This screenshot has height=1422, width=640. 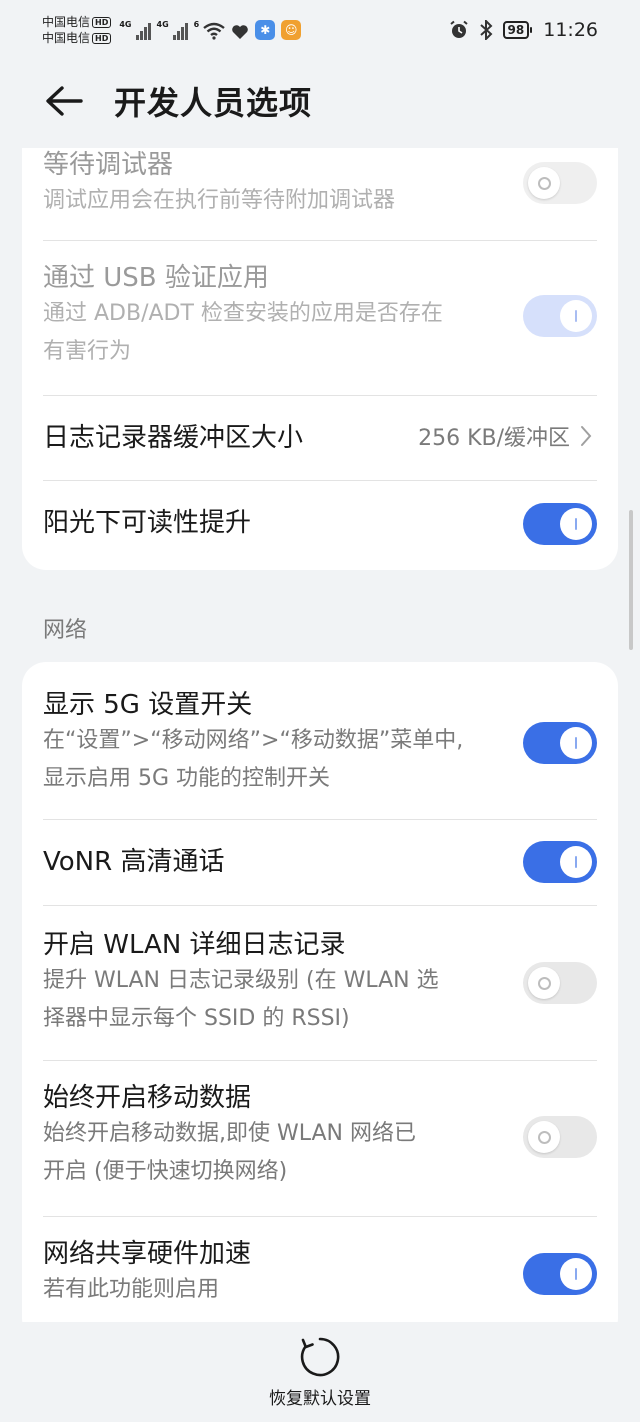 I want to click on wlan-verbose-logging-toggle, so click(x=560, y=983).